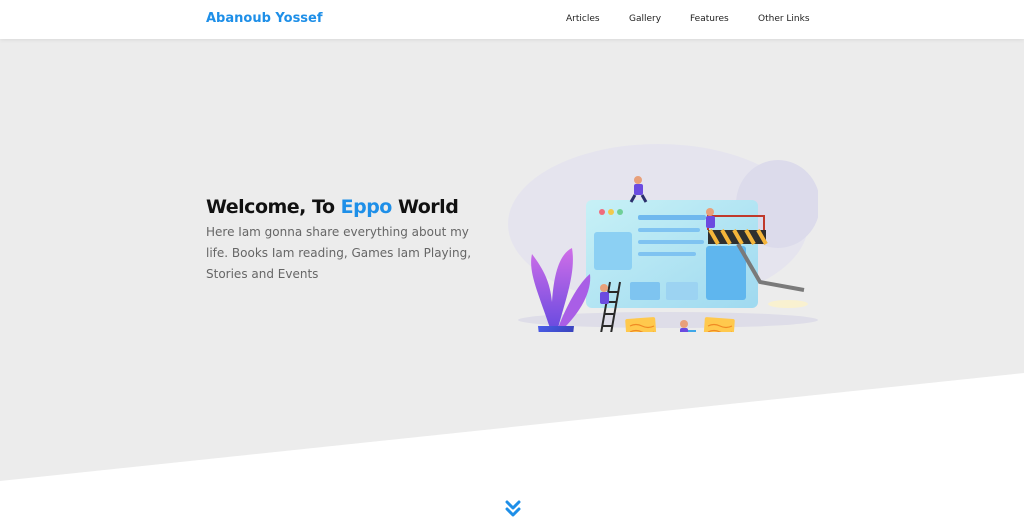 The width and height of the screenshot is (1024, 518). What do you see at coordinates (784, 19) in the screenshot?
I see `nav-link-other-links: Other Links` at bounding box center [784, 19].